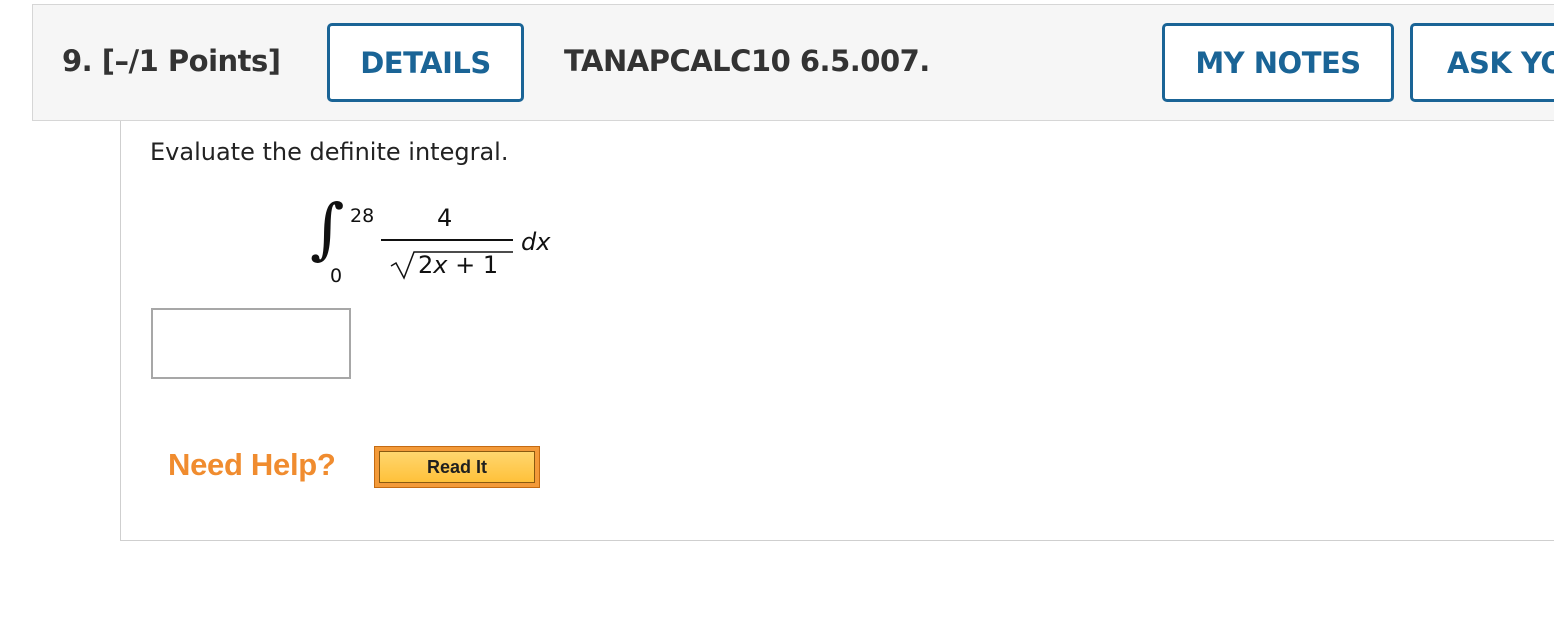 The image size is (1554, 624). I want to click on read-it-label: Read It, so click(457, 467).